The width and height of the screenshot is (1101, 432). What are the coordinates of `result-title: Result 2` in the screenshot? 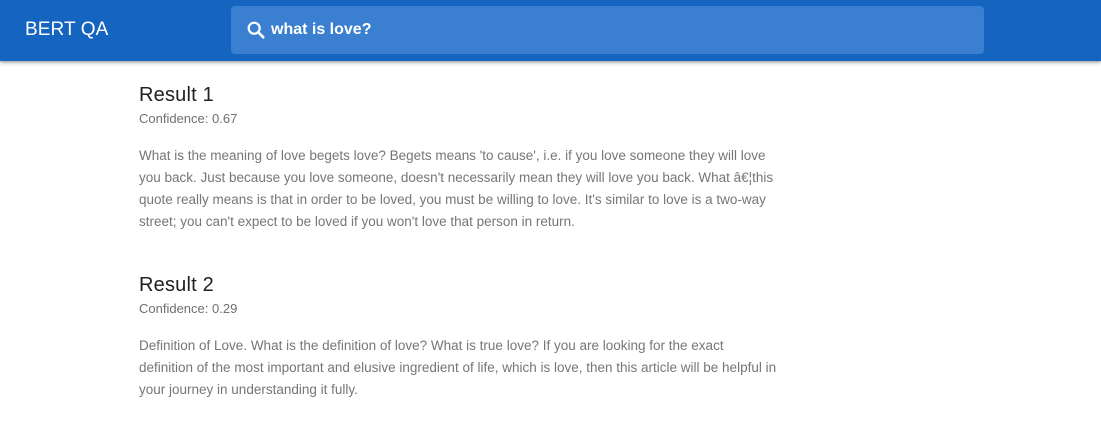 It's located at (176, 285).